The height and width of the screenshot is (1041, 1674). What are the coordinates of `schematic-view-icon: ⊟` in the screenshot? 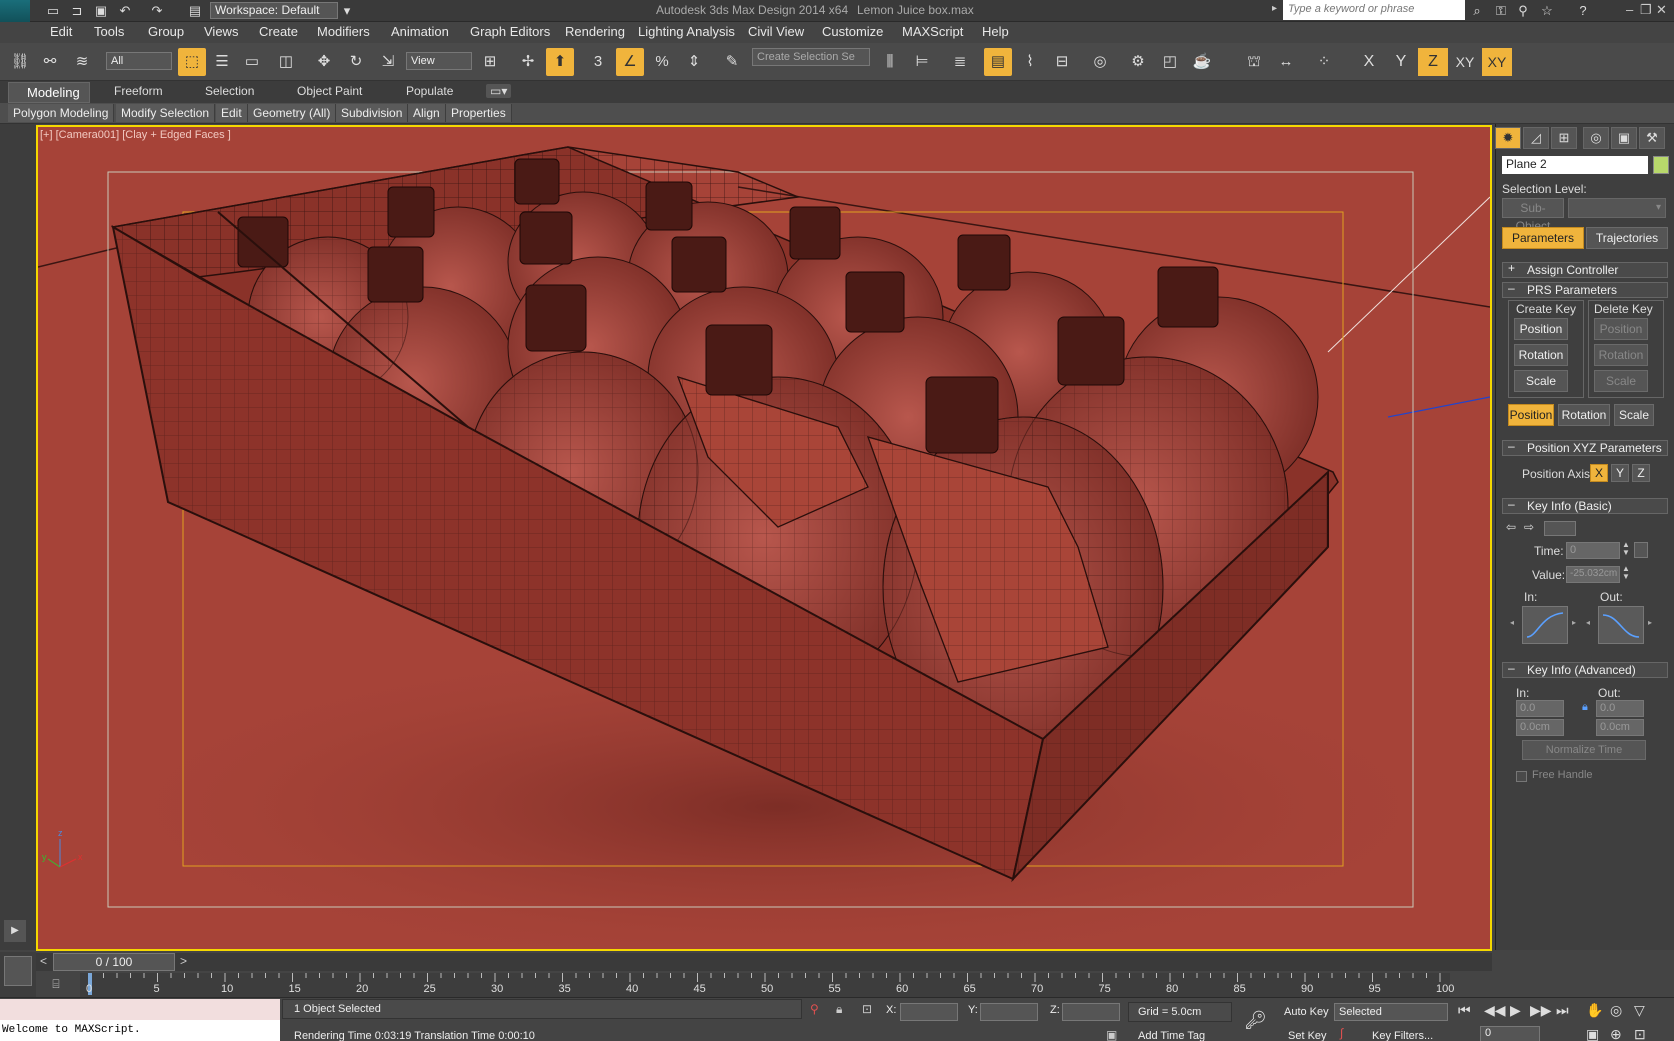 It's located at (1062, 62).